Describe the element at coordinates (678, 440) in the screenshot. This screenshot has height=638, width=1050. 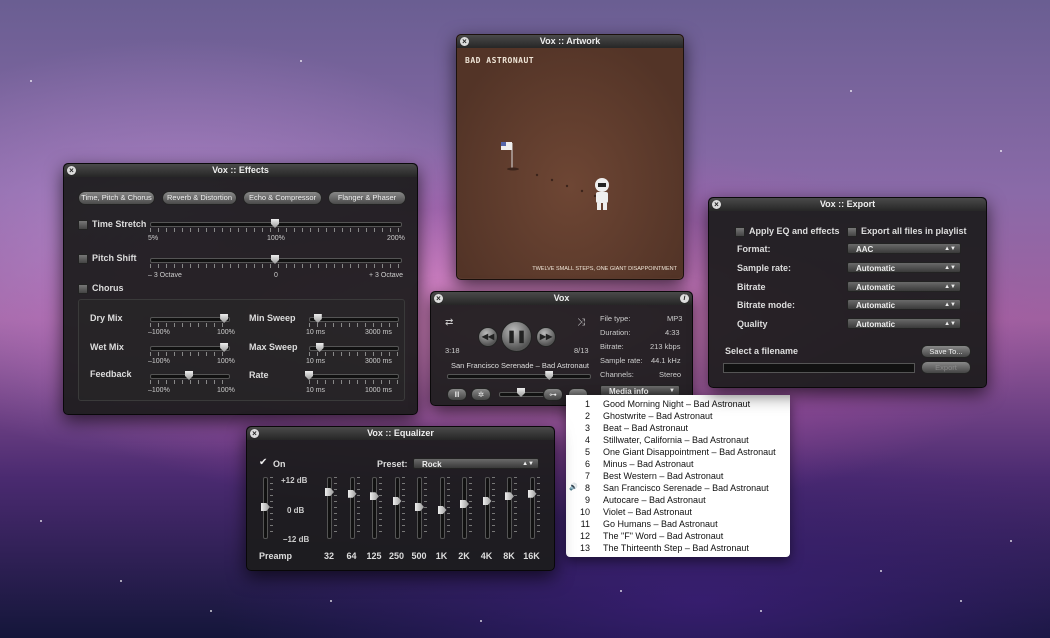
I see `playlist-row: 4 Stillwater, California – Bad Astronaut` at that location.